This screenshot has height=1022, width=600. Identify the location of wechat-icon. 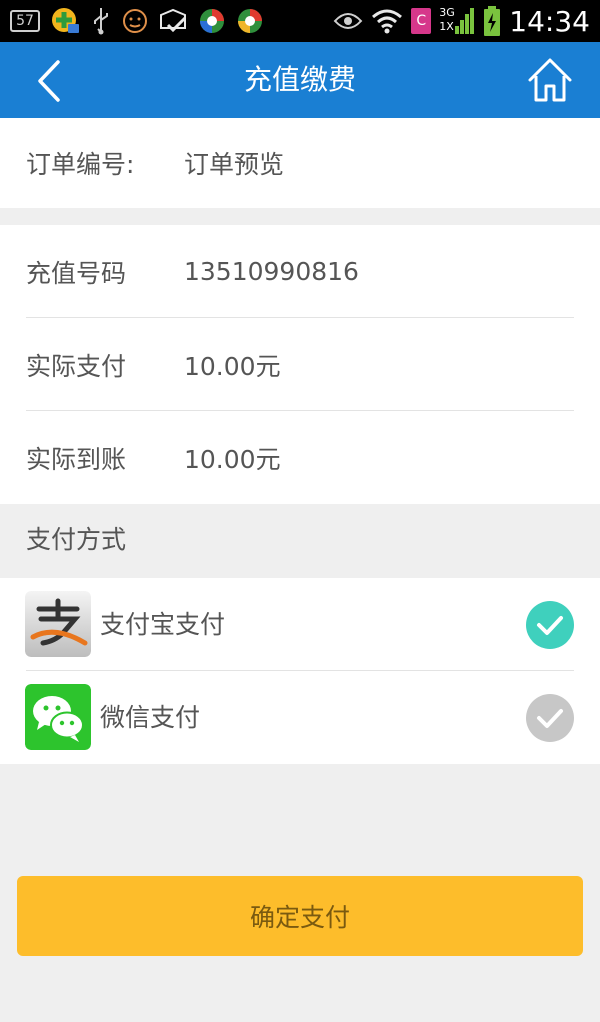
(58, 717).